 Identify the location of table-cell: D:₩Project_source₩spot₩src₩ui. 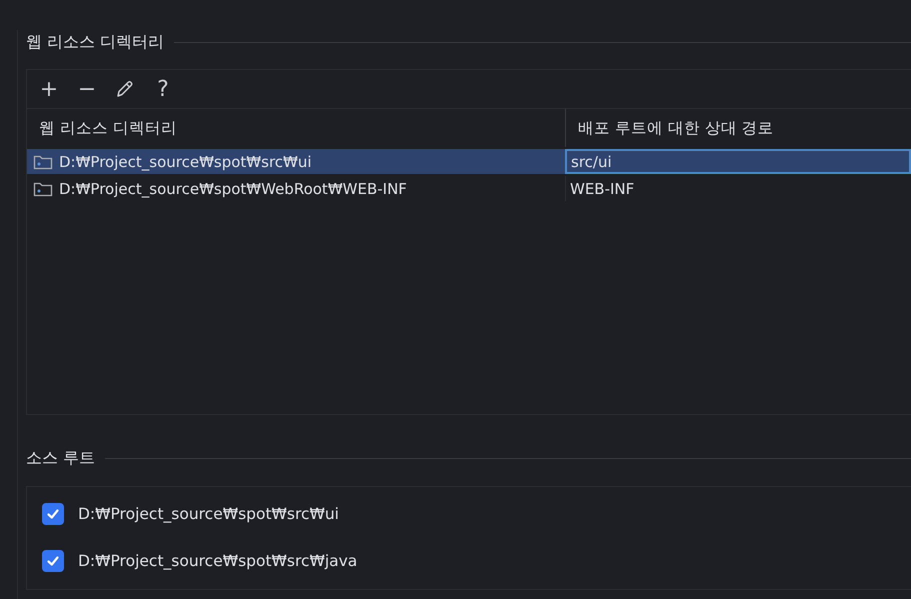
(185, 161).